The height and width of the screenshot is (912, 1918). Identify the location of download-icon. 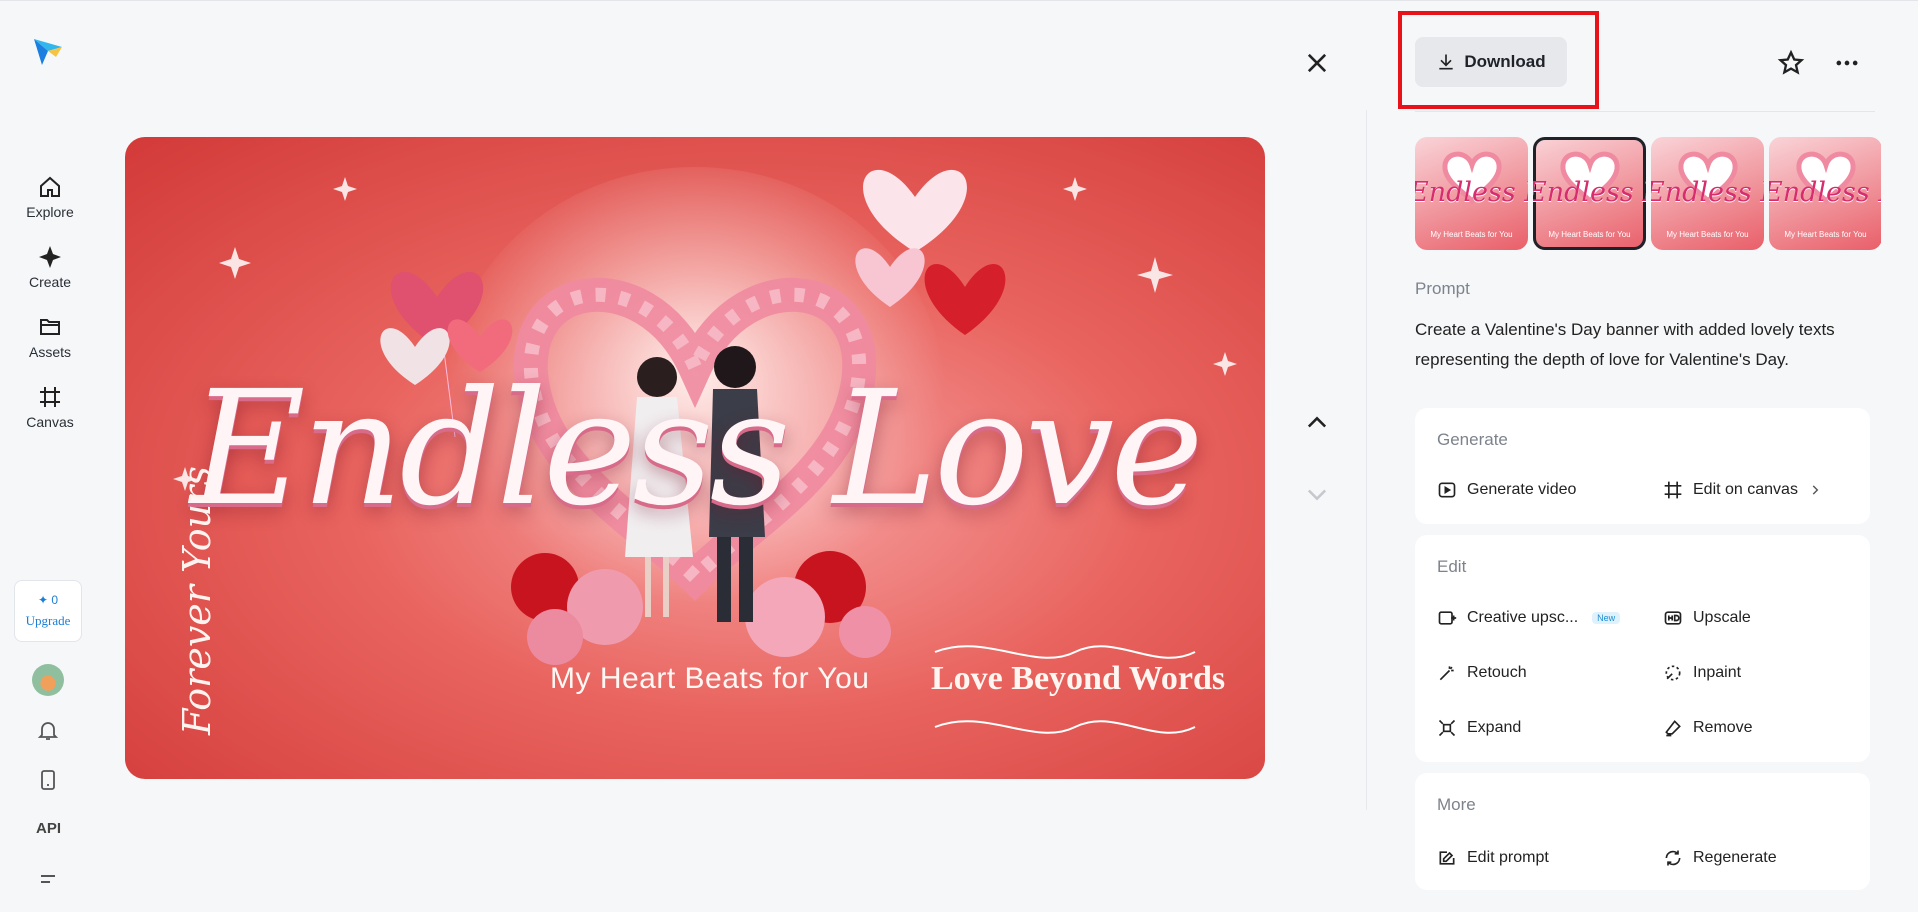
(1446, 62).